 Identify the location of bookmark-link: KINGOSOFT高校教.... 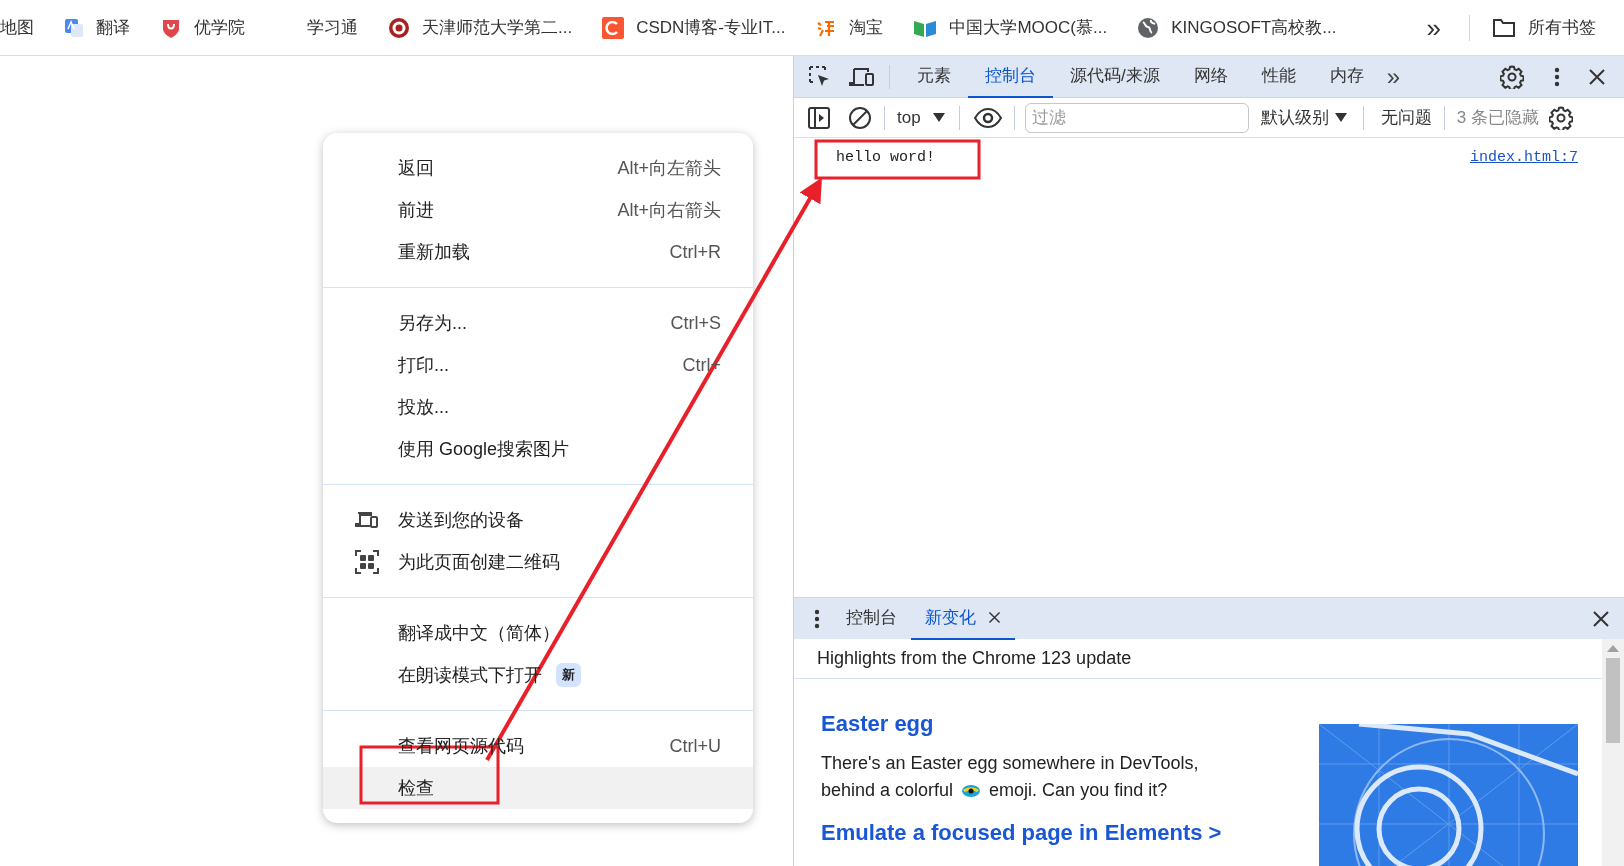
(1237, 27).